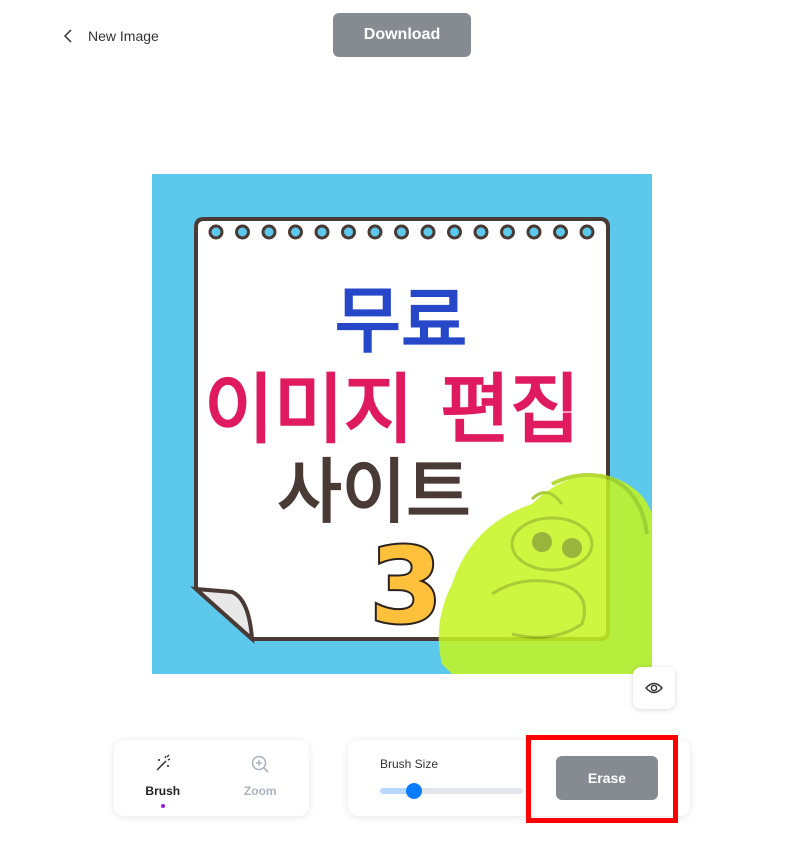 The image size is (805, 844). Describe the element at coordinates (163, 762) in the screenshot. I see `magic-wand-icon` at that location.